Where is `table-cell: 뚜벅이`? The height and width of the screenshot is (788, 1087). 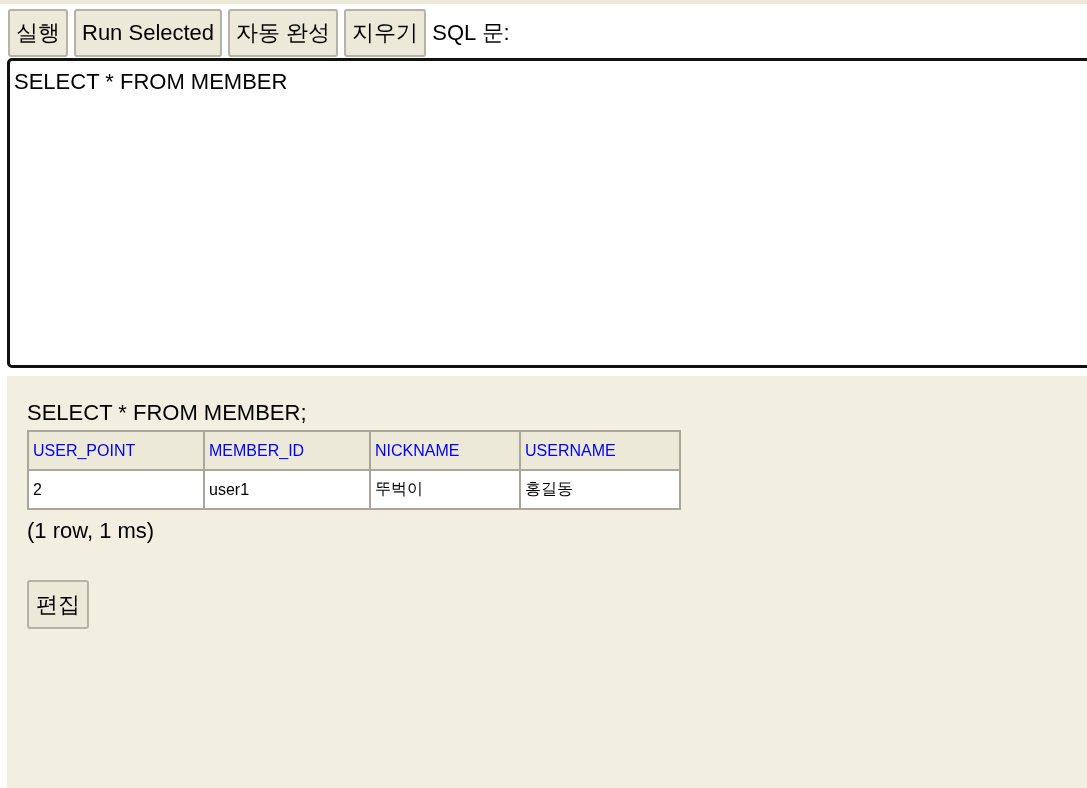
table-cell: 뚜벅이 is located at coordinates (445, 489).